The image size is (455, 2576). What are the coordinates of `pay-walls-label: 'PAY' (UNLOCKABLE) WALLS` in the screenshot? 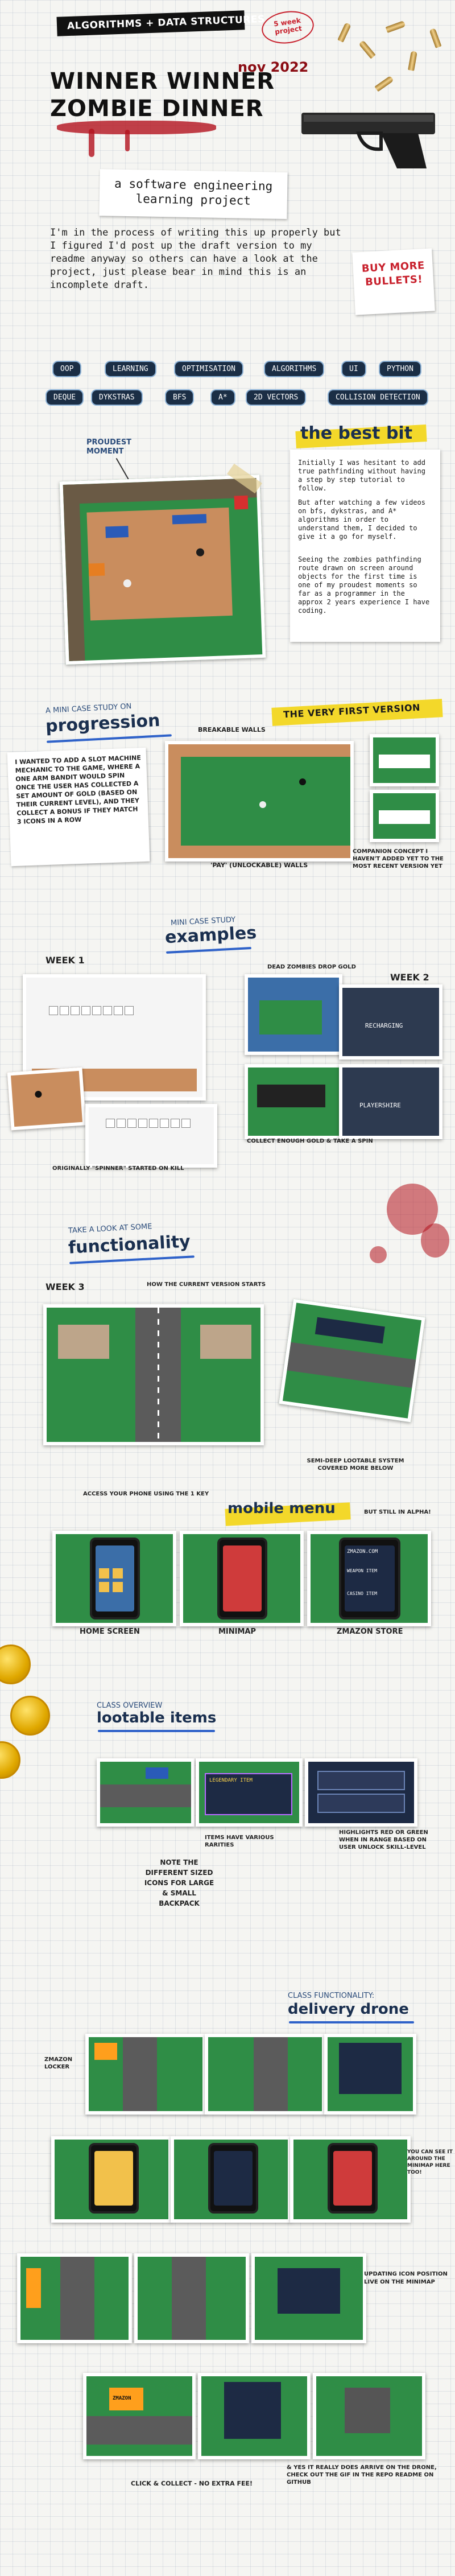 It's located at (259, 865).